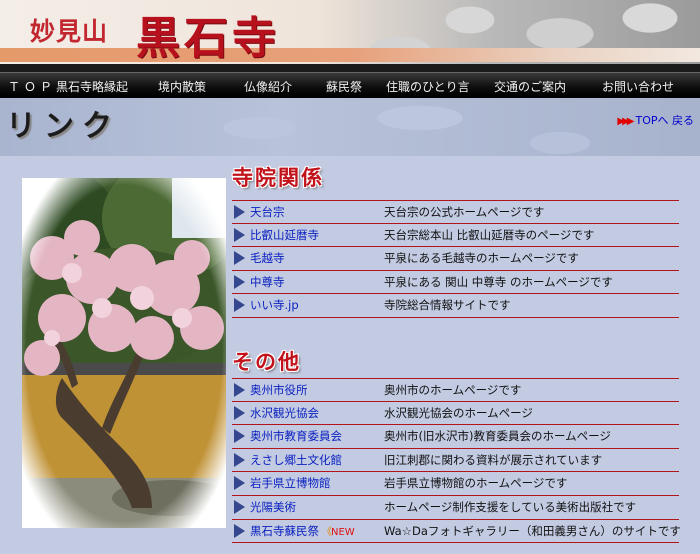 This screenshot has width=700, height=554. I want to click on nav-item-access: 交通のご案内, so click(530, 86).